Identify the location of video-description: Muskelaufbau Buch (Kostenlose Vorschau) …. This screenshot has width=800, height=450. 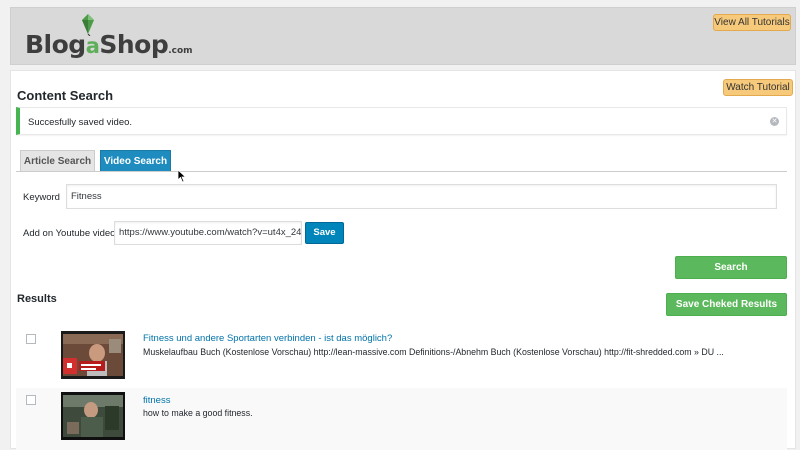
(433, 352).